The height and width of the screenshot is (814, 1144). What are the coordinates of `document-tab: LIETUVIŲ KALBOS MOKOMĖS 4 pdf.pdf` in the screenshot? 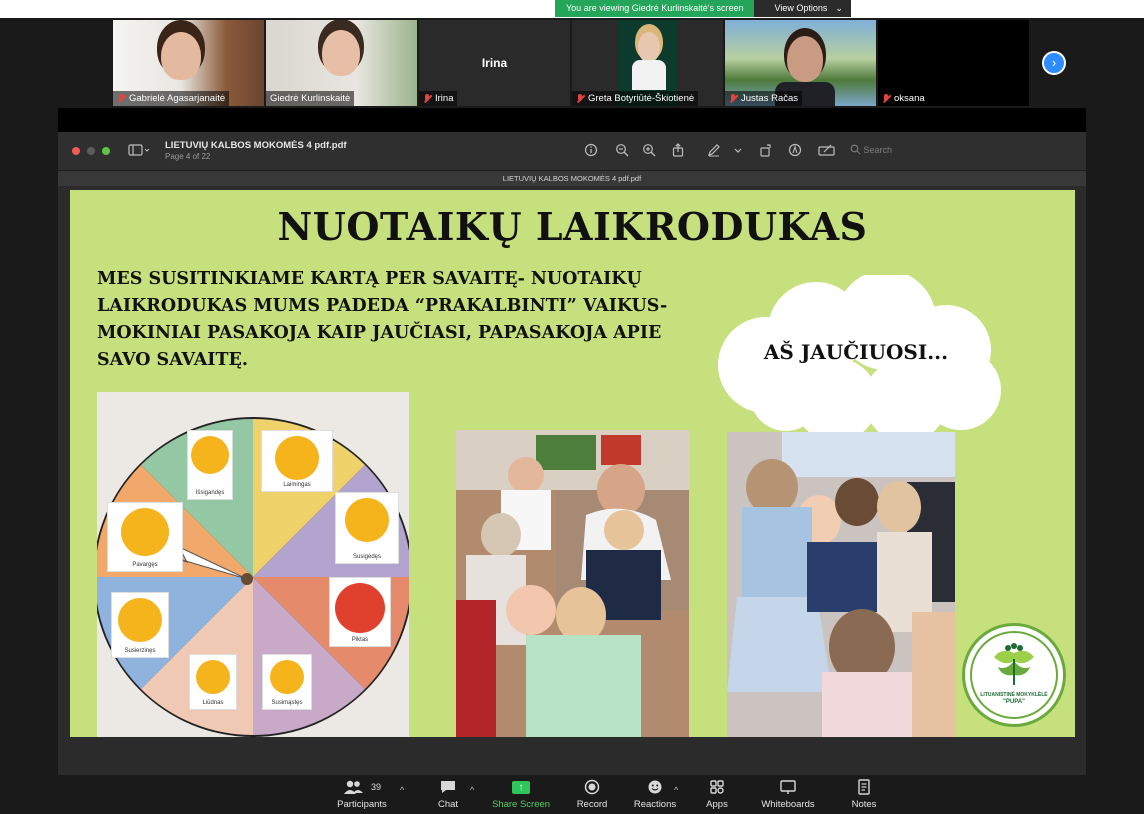 It's located at (572, 178).